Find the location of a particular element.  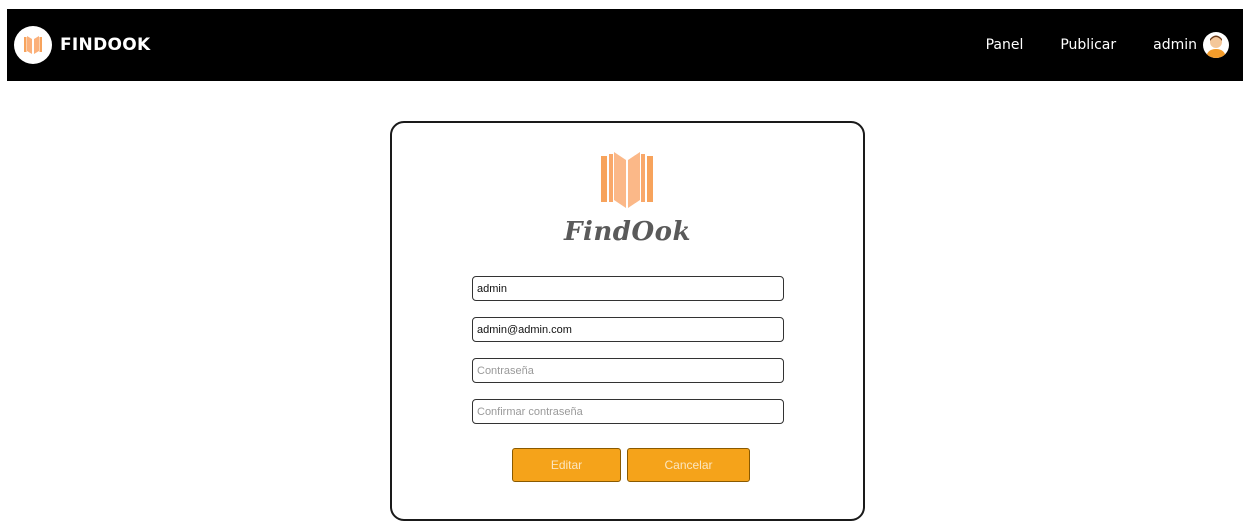

password-field is located at coordinates (628, 370).